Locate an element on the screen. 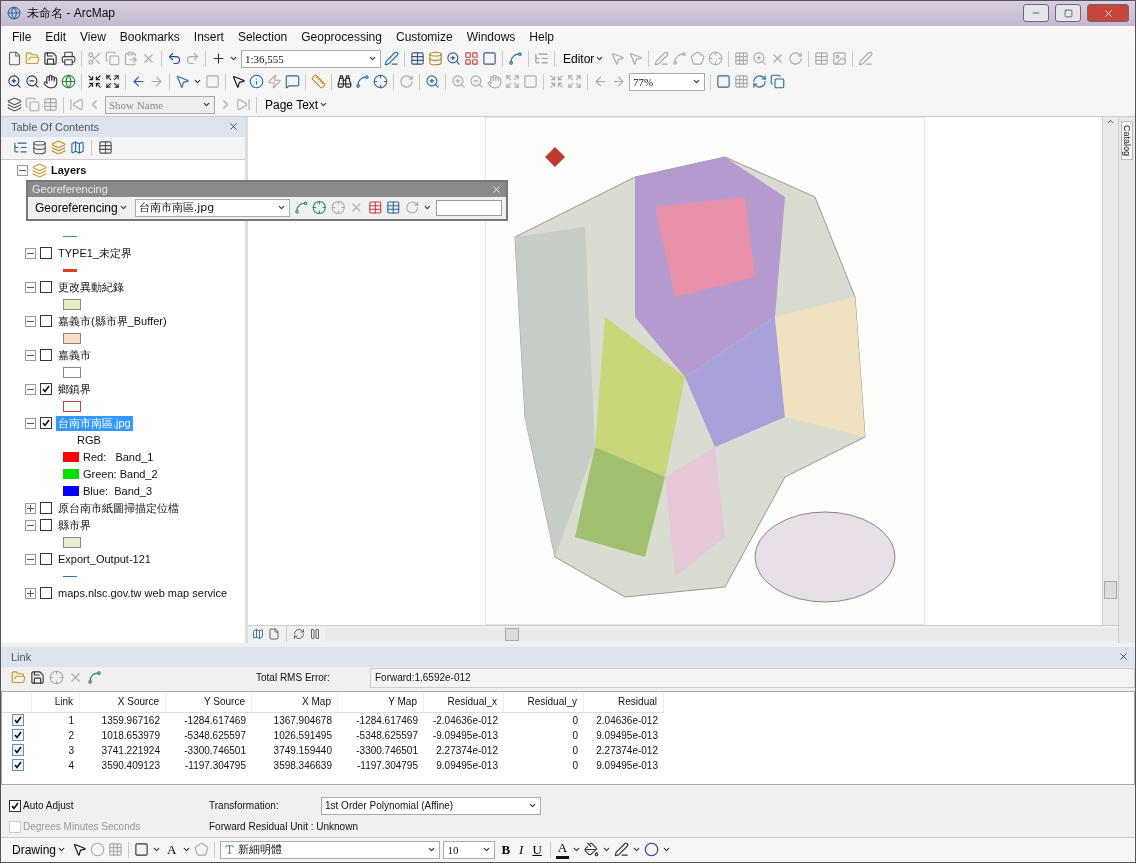 The image size is (1136, 863). layer-name: 嘉義市 is located at coordinates (74, 355).